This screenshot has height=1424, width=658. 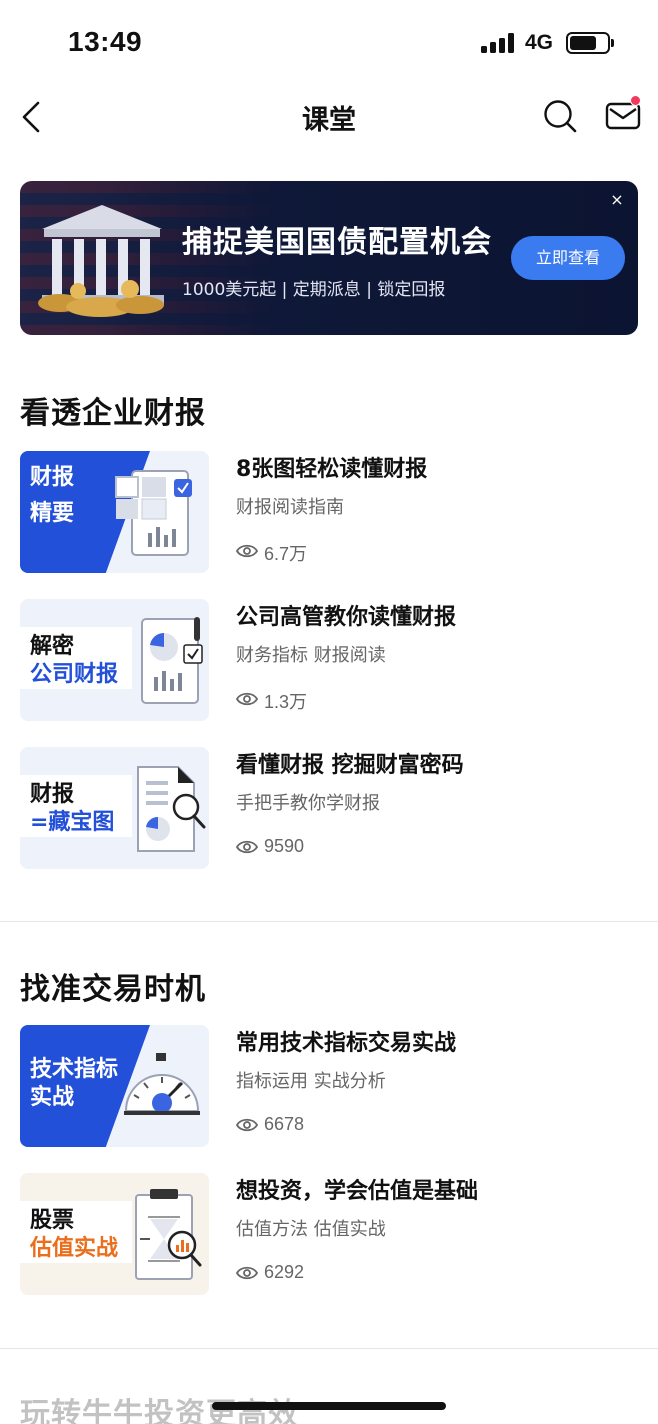 What do you see at coordinates (357, 1191) in the screenshot?
I see `course-title: 想投资，学会估值是基础` at bounding box center [357, 1191].